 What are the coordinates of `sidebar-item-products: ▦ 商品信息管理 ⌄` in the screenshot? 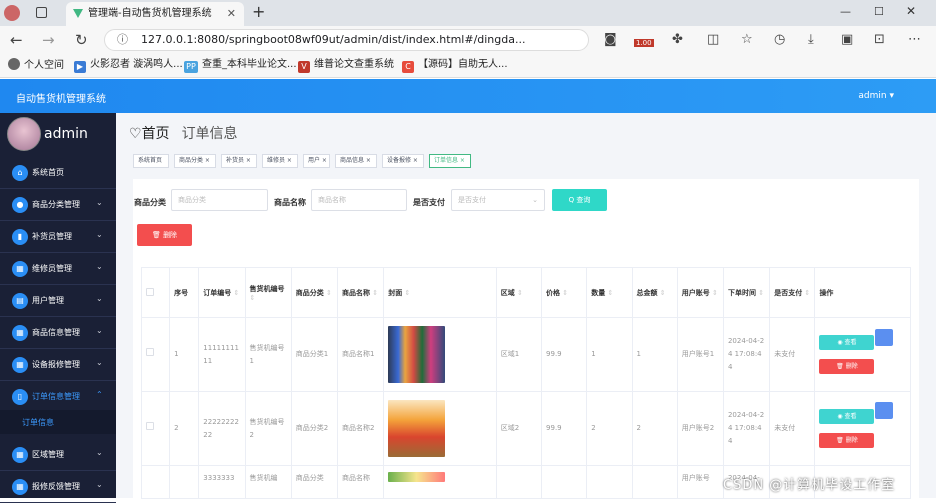 It's located at (58, 333).